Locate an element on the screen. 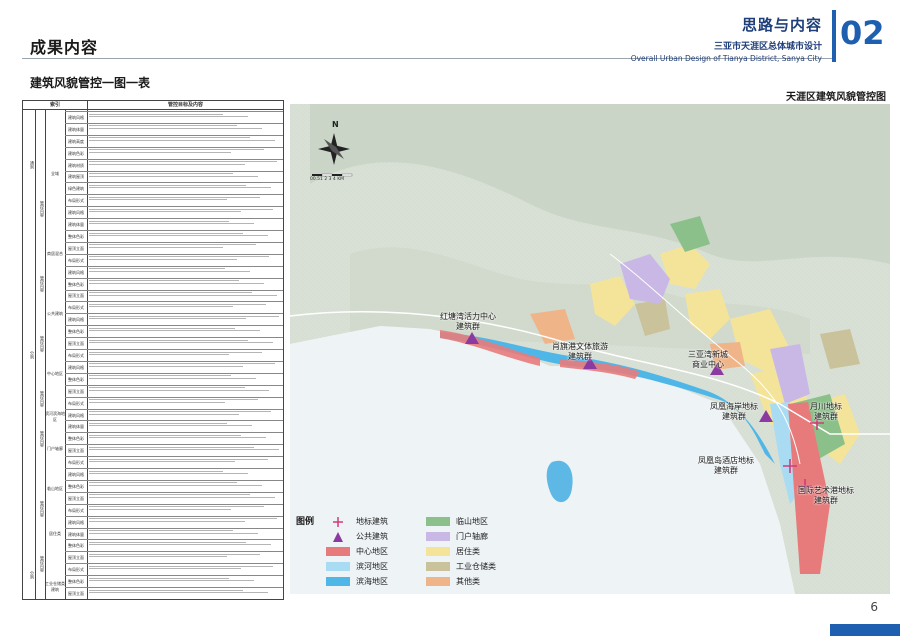 This screenshot has height=636, width=900. legend-label: 临山地区 is located at coordinates (472, 521).